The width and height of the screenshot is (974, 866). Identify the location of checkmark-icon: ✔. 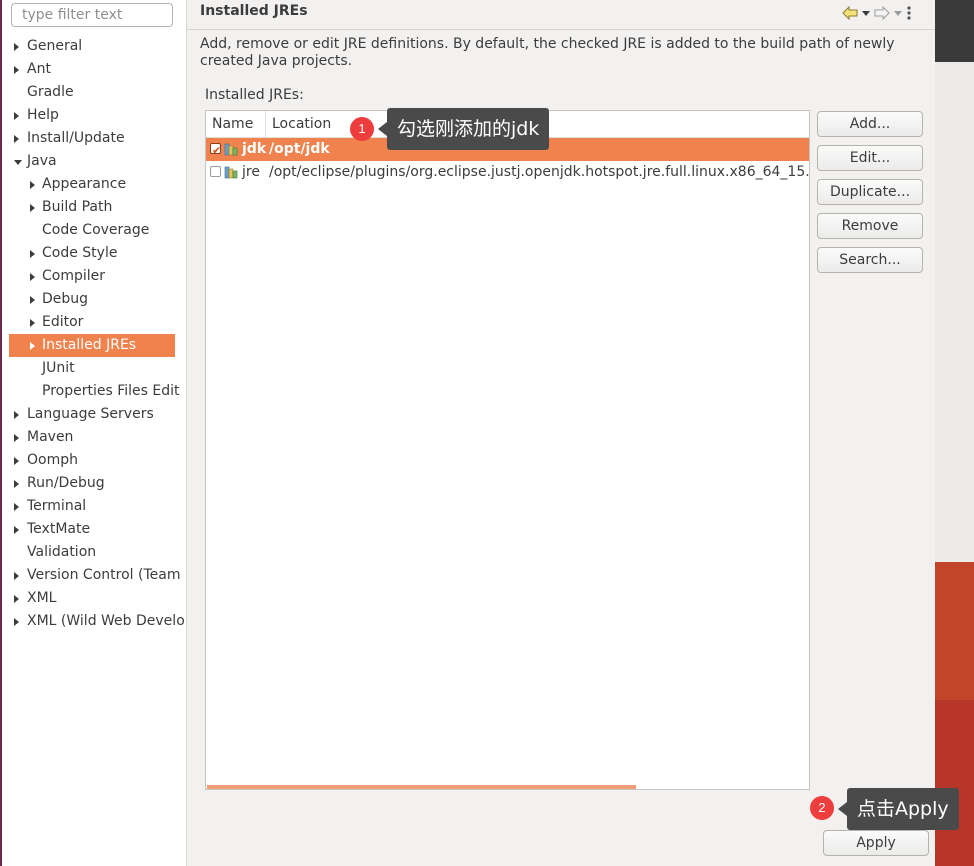
(217, 150).